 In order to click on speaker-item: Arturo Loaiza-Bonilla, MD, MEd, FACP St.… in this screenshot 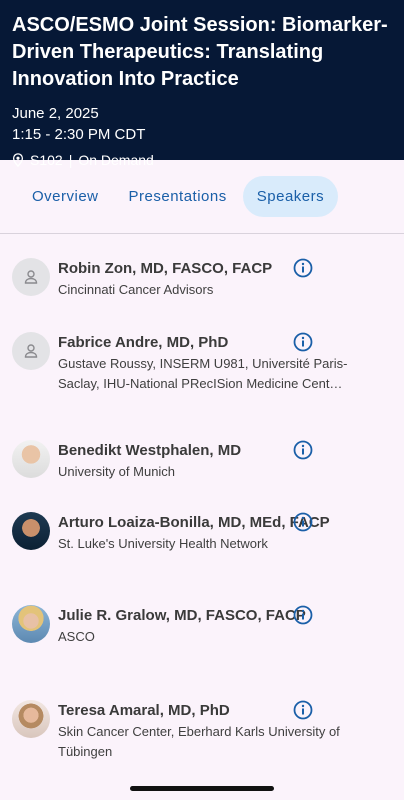, I will do `click(202, 558)`.